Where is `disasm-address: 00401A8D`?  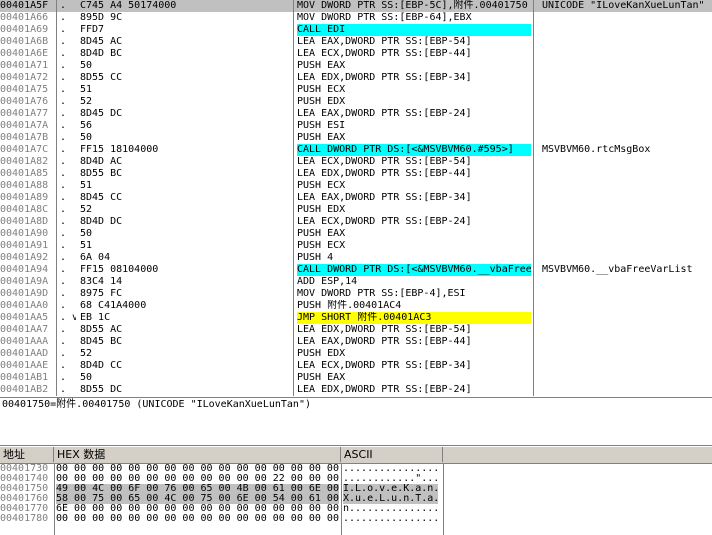 disasm-address: 00401A8D is located at coordinates (24, 221).